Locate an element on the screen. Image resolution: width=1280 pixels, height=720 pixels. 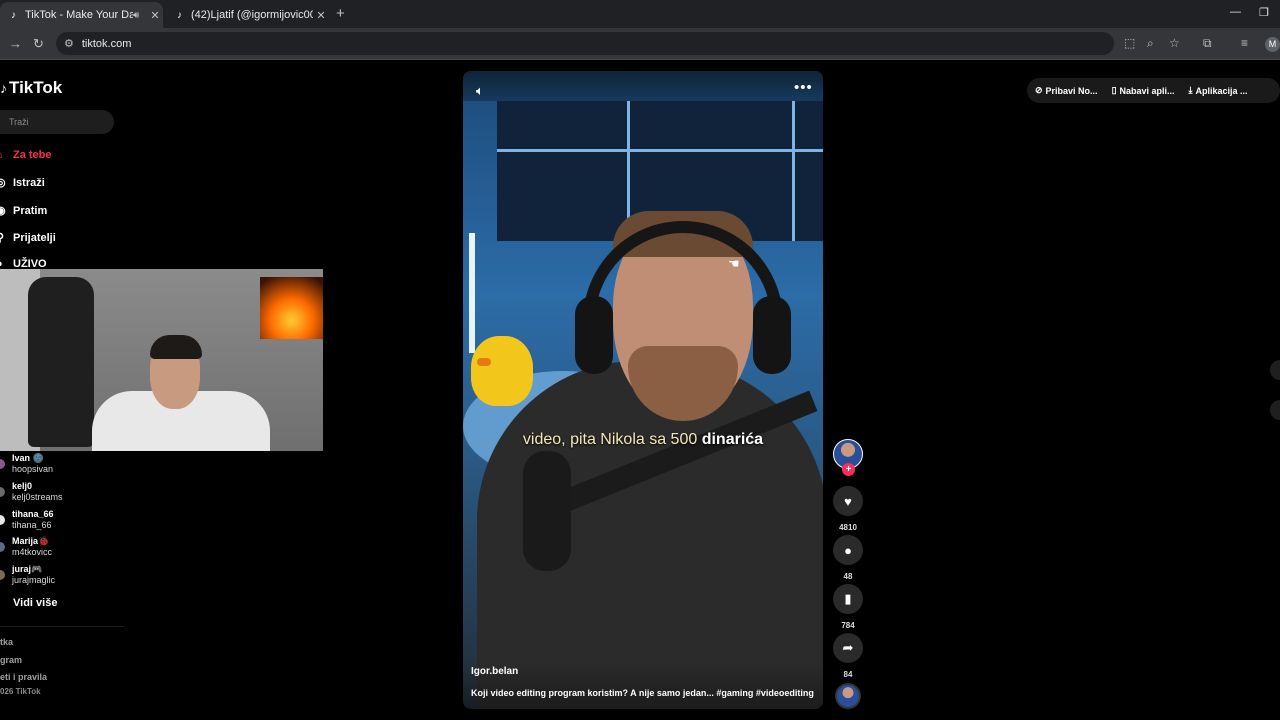
url-field: ⚙ tiktok.com is located at coordinates (585, 43).